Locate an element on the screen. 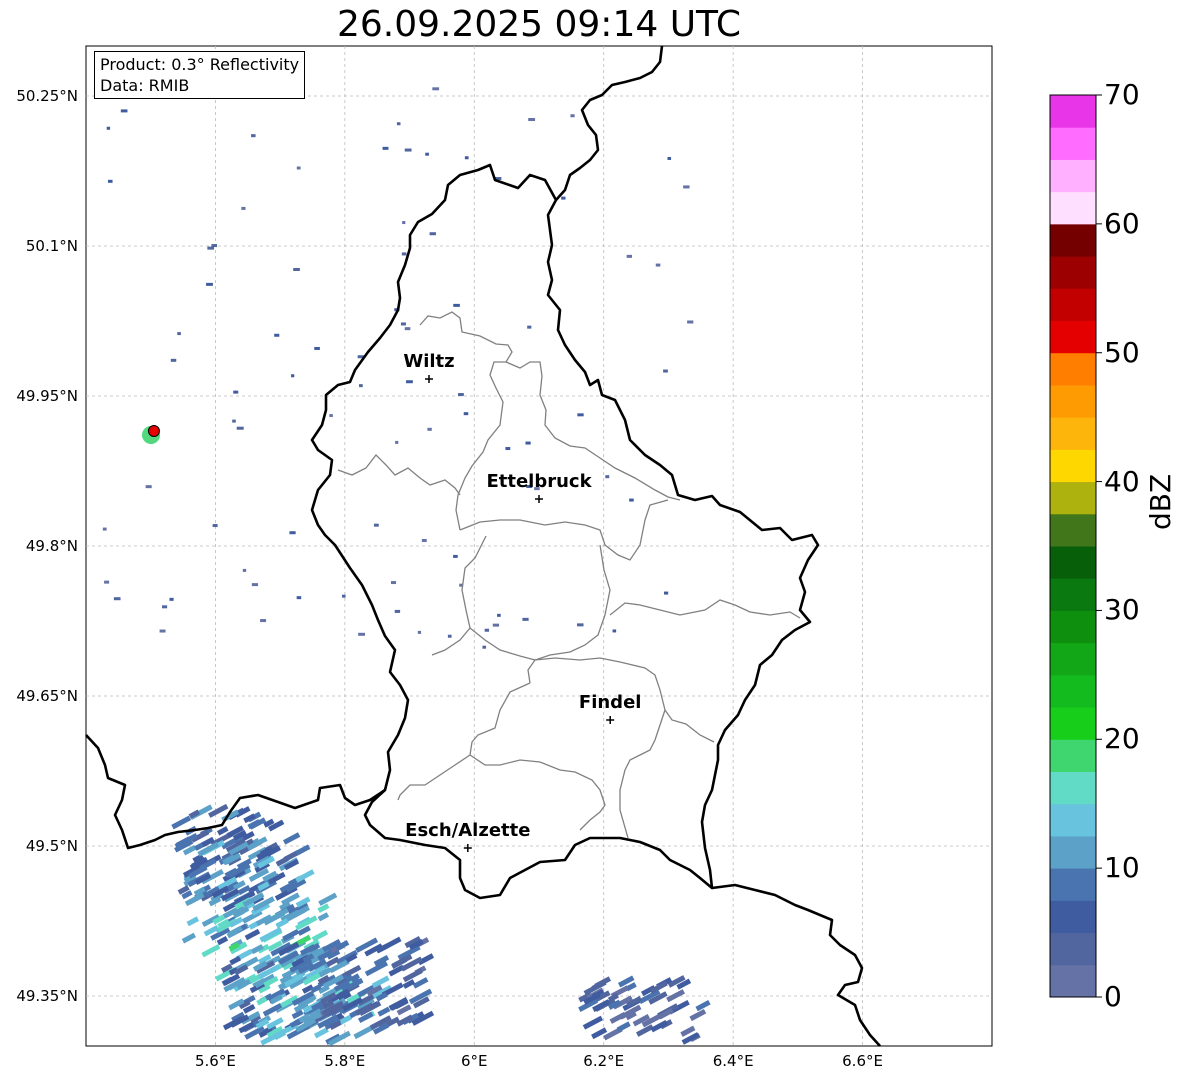 The height and width of the screenshot is (1081, 1184). lat-tick-label: 49.95°N is located at coordinates (47, 396).